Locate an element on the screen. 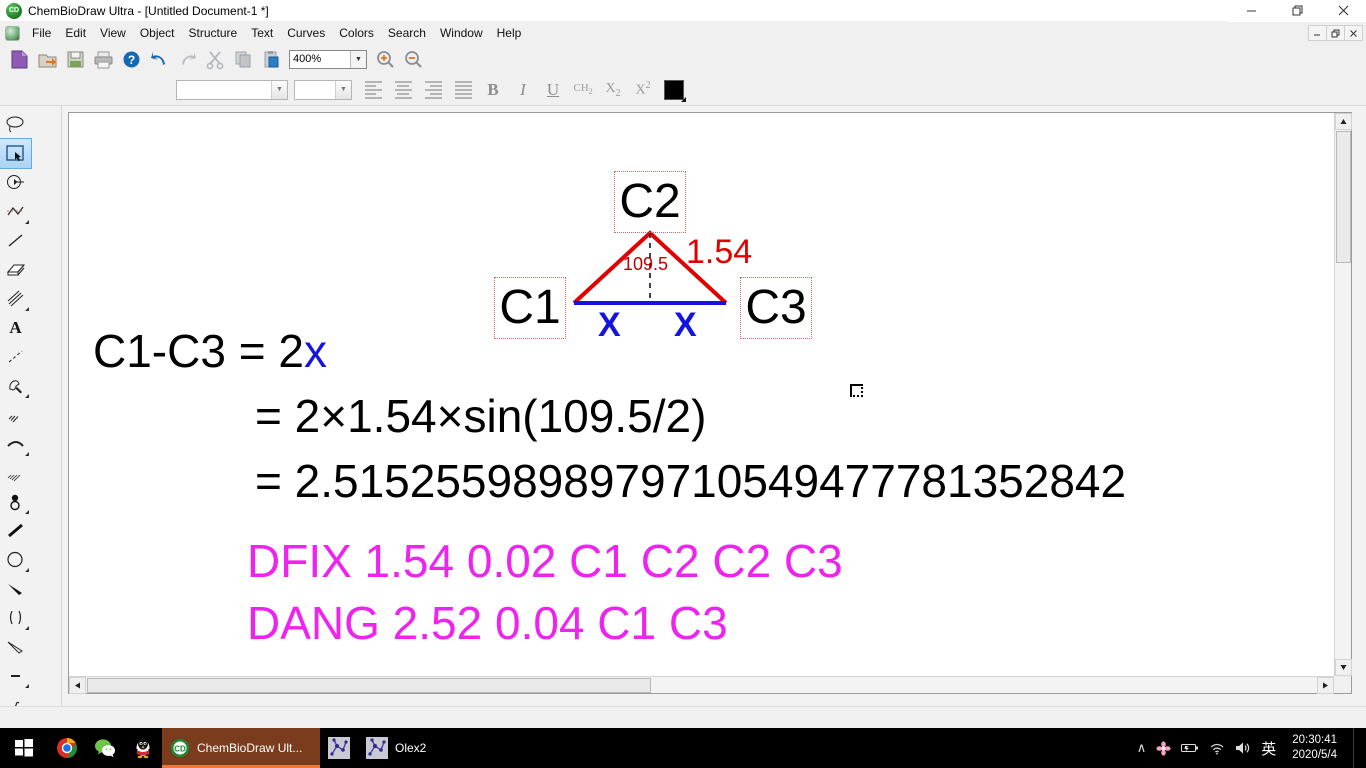  text-tool: A is located at coordinates (15, 327).